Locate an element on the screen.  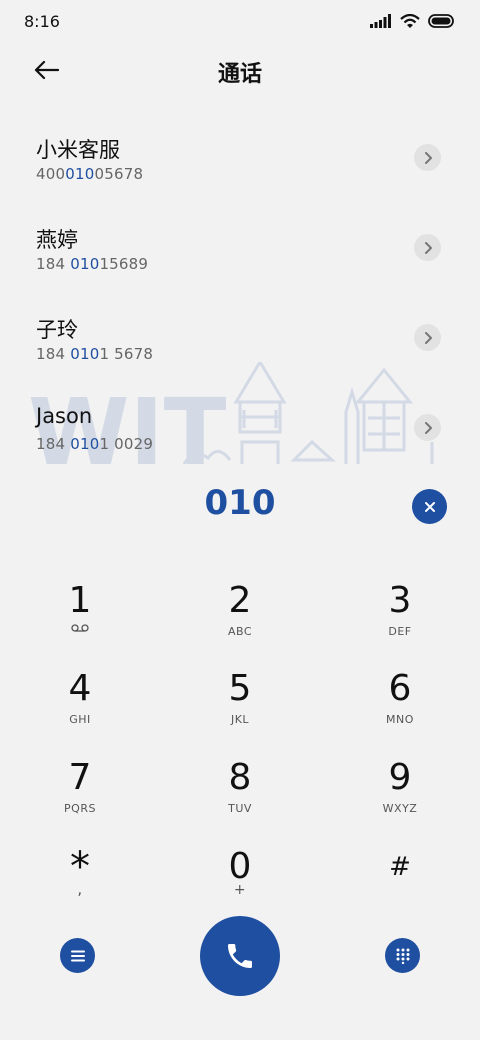
key-digit: 4 is located at coordinates (80, 688).